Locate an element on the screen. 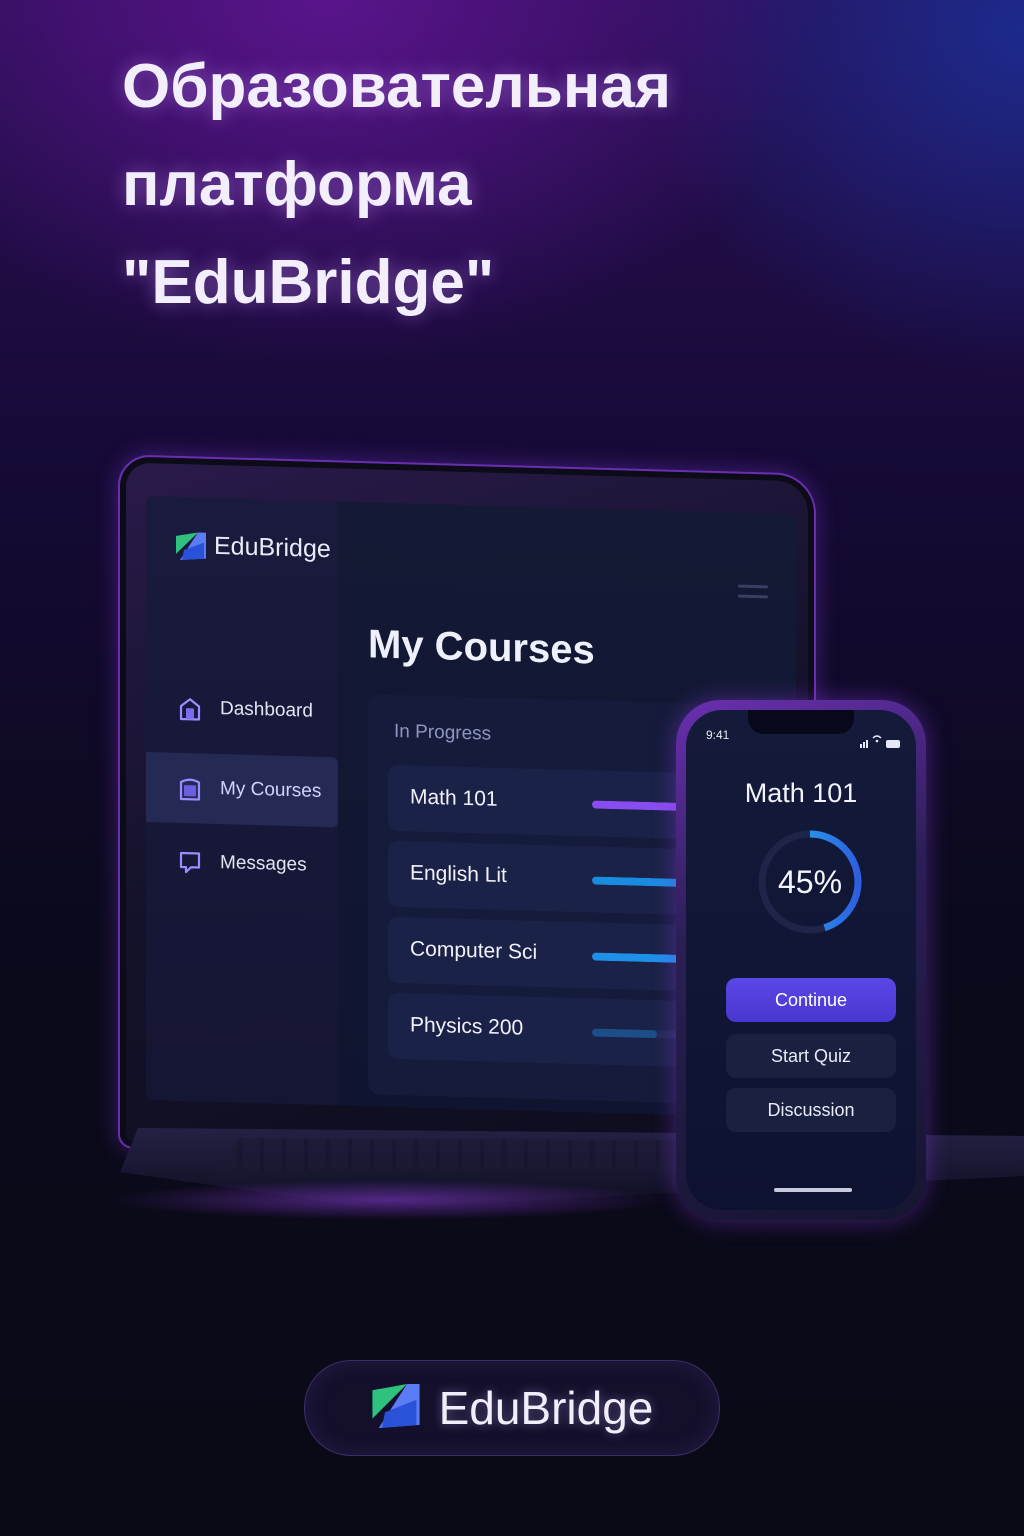 The image size is (1024, 1536). home-icon is located at coordinates (190, 708).